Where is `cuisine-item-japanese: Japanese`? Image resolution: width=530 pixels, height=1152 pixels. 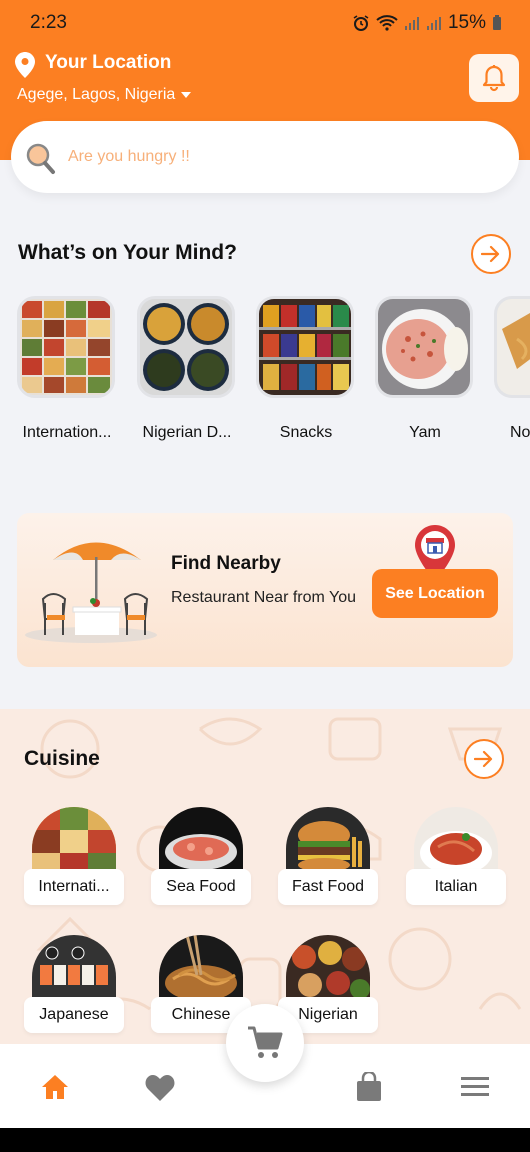 cuisine-item-japanese: Japanese is located at coordinates (74, 986).